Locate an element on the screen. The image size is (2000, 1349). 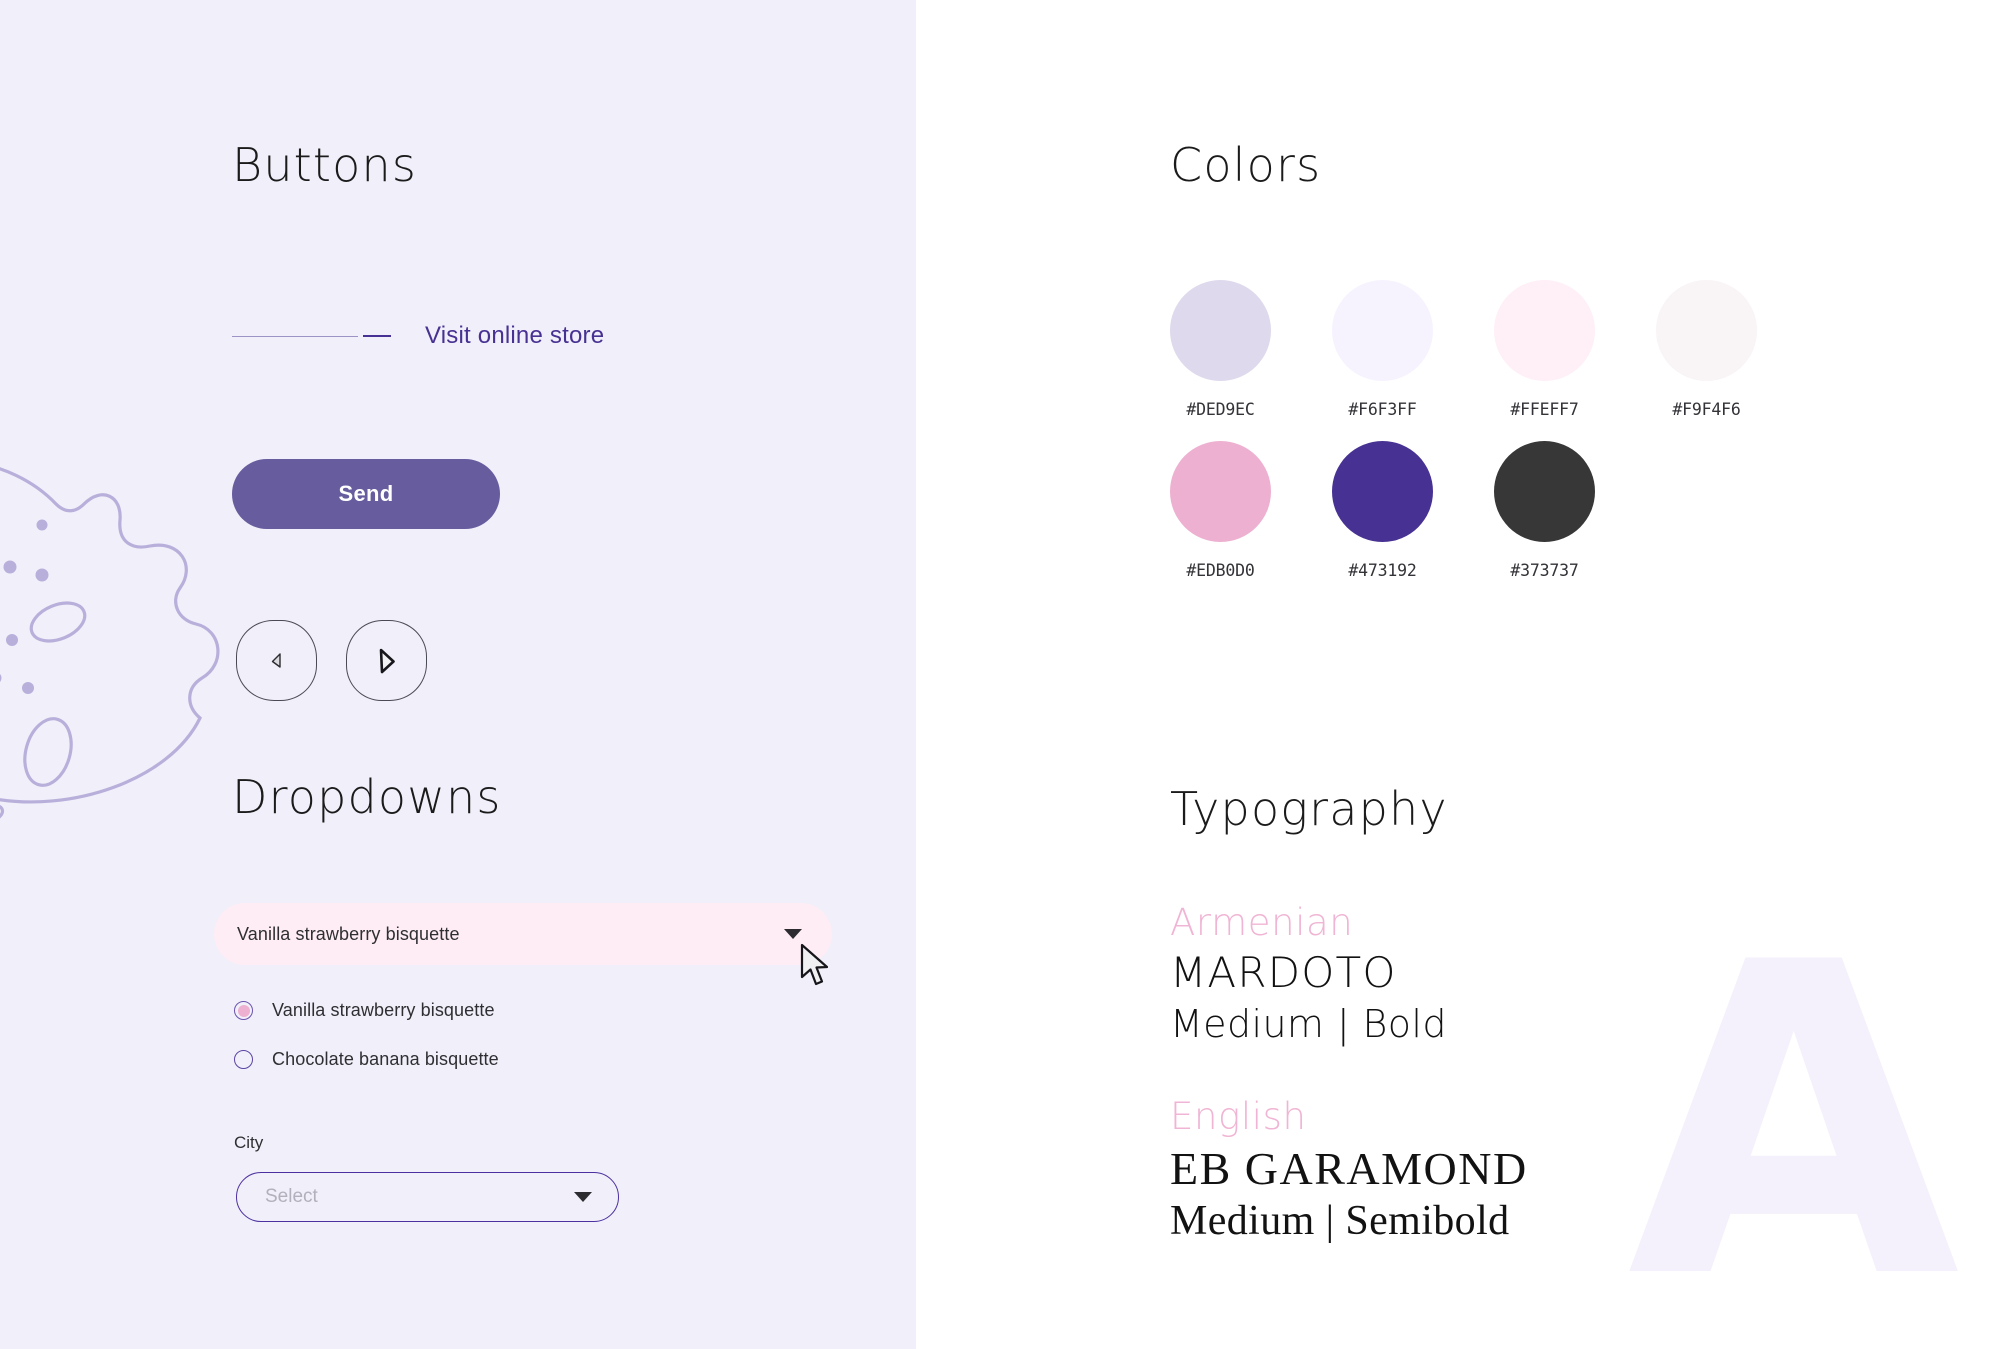
previous-button is located at coordinates (276, 660).